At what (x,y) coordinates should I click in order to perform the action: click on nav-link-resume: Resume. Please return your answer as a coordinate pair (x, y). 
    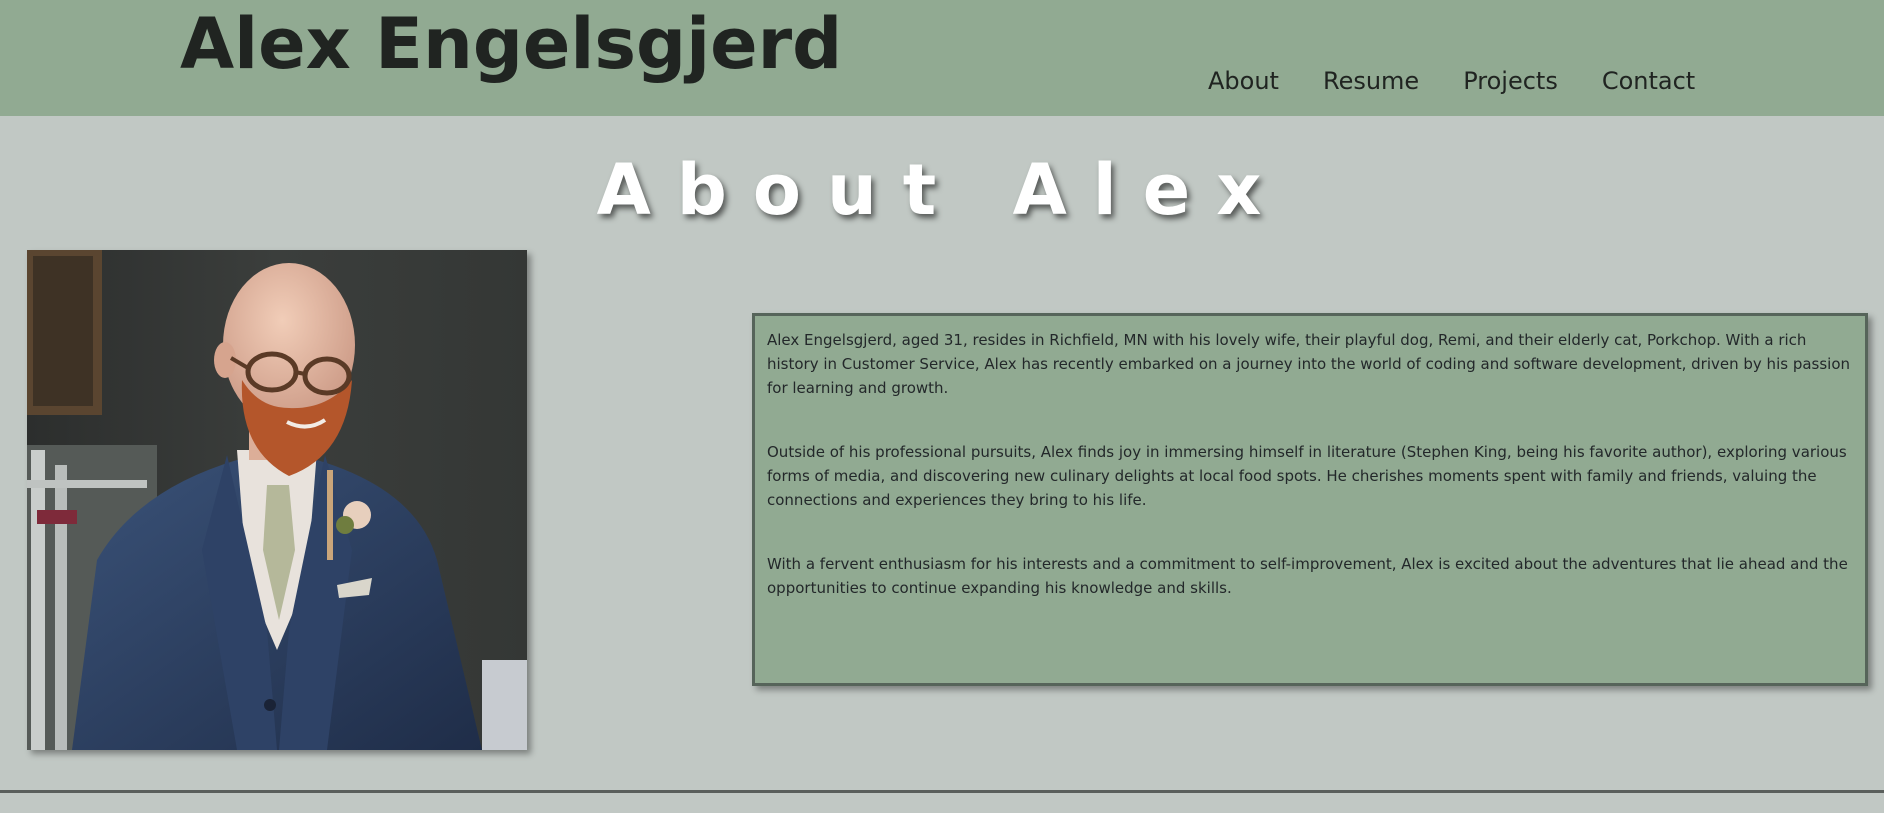
    Looking at the image, I should click on (1371, 81).